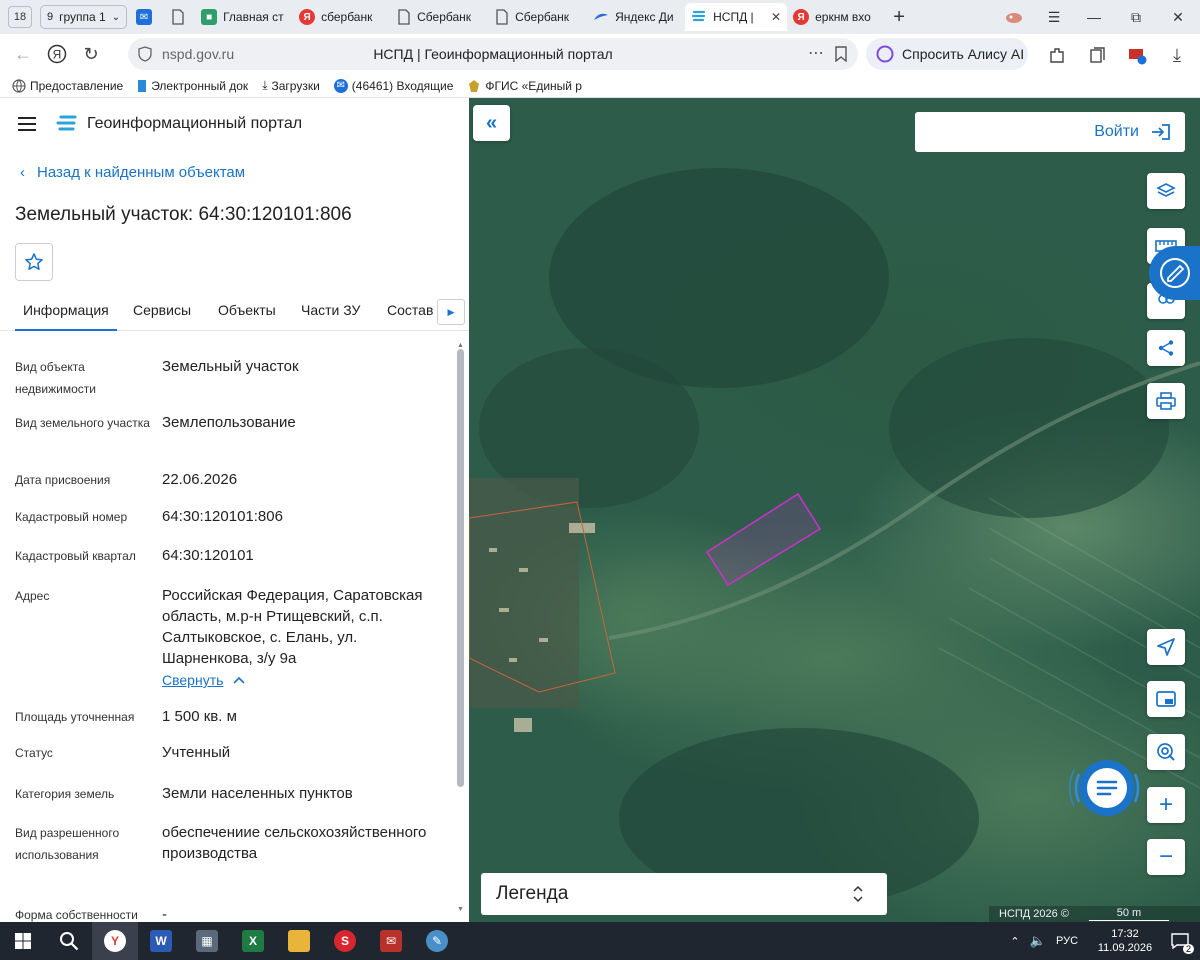 The width and height of the screenshot is (1200, 960). Describe the element at coordinates (1178, 17) in the screenshot. I see `close-window-icon: ✕` at that location.